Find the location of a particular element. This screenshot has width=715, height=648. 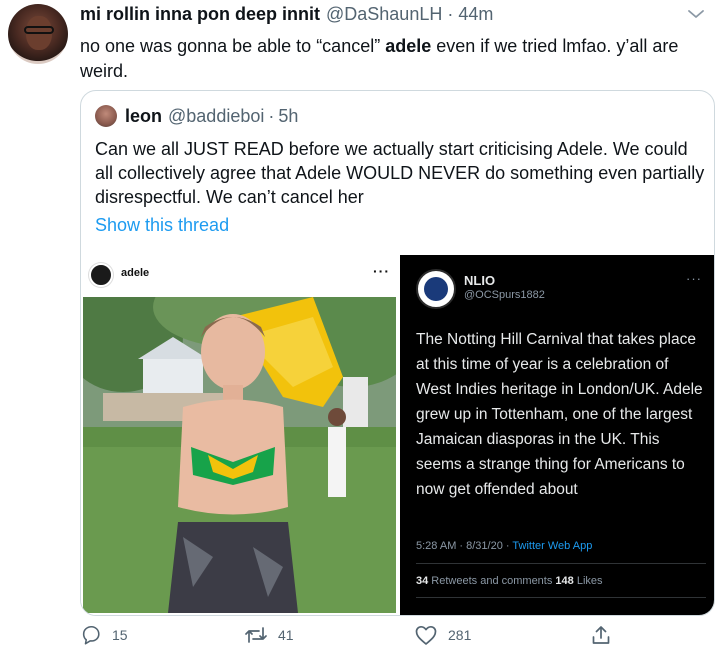

nlio-avatar is located at coordinates (436, 289).